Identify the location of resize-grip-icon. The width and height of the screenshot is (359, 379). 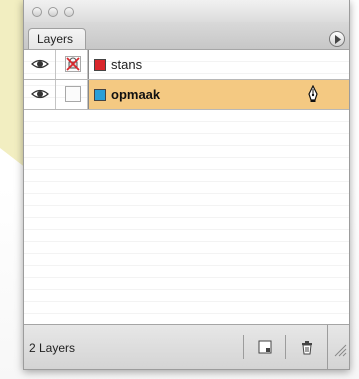
(340, 350).